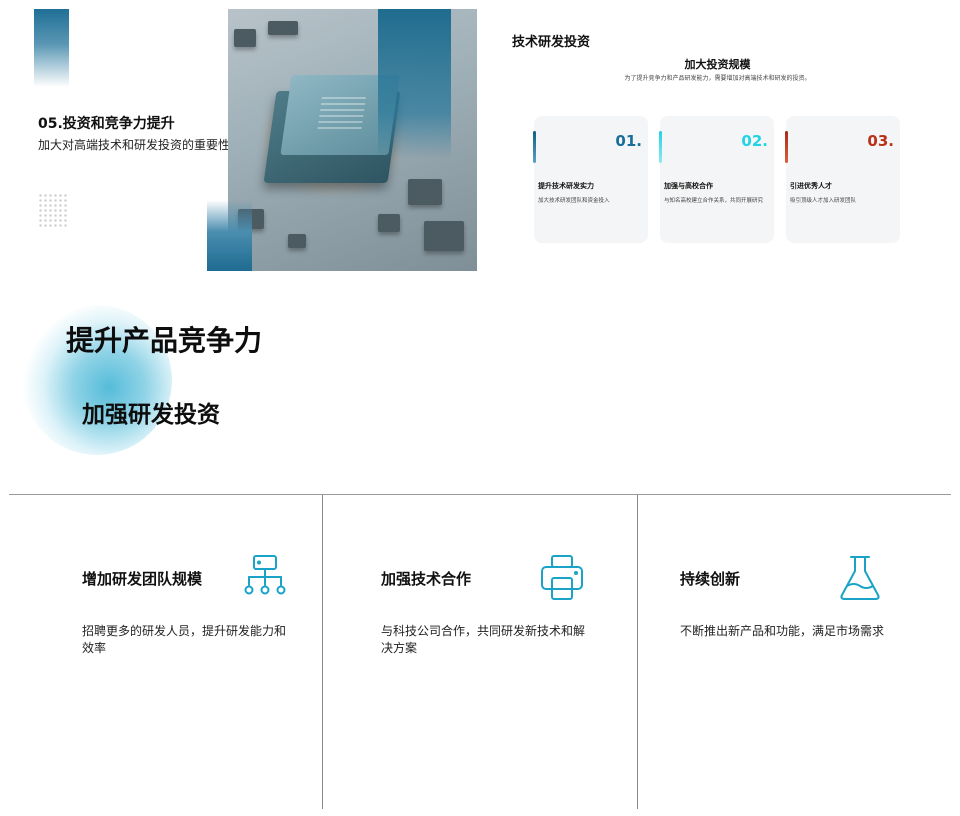 Image resolution: width=960 pixels, height=816 pixels. Describe the element at coordinates (551, 42) in the screenshot. I see `slide2-heading: 技术研发投资` at that location.